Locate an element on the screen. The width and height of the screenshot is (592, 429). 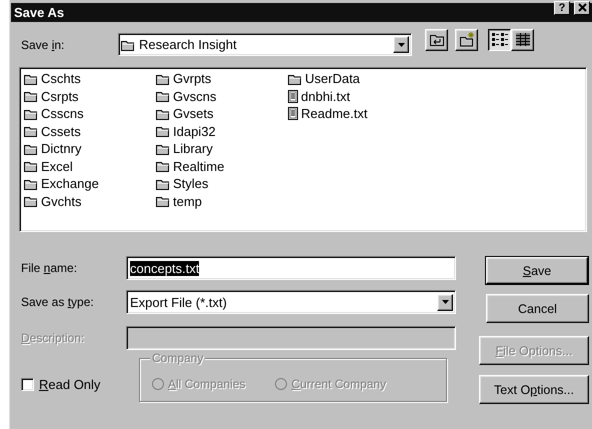
window-title: Save As is located at coordinates (40, 12).